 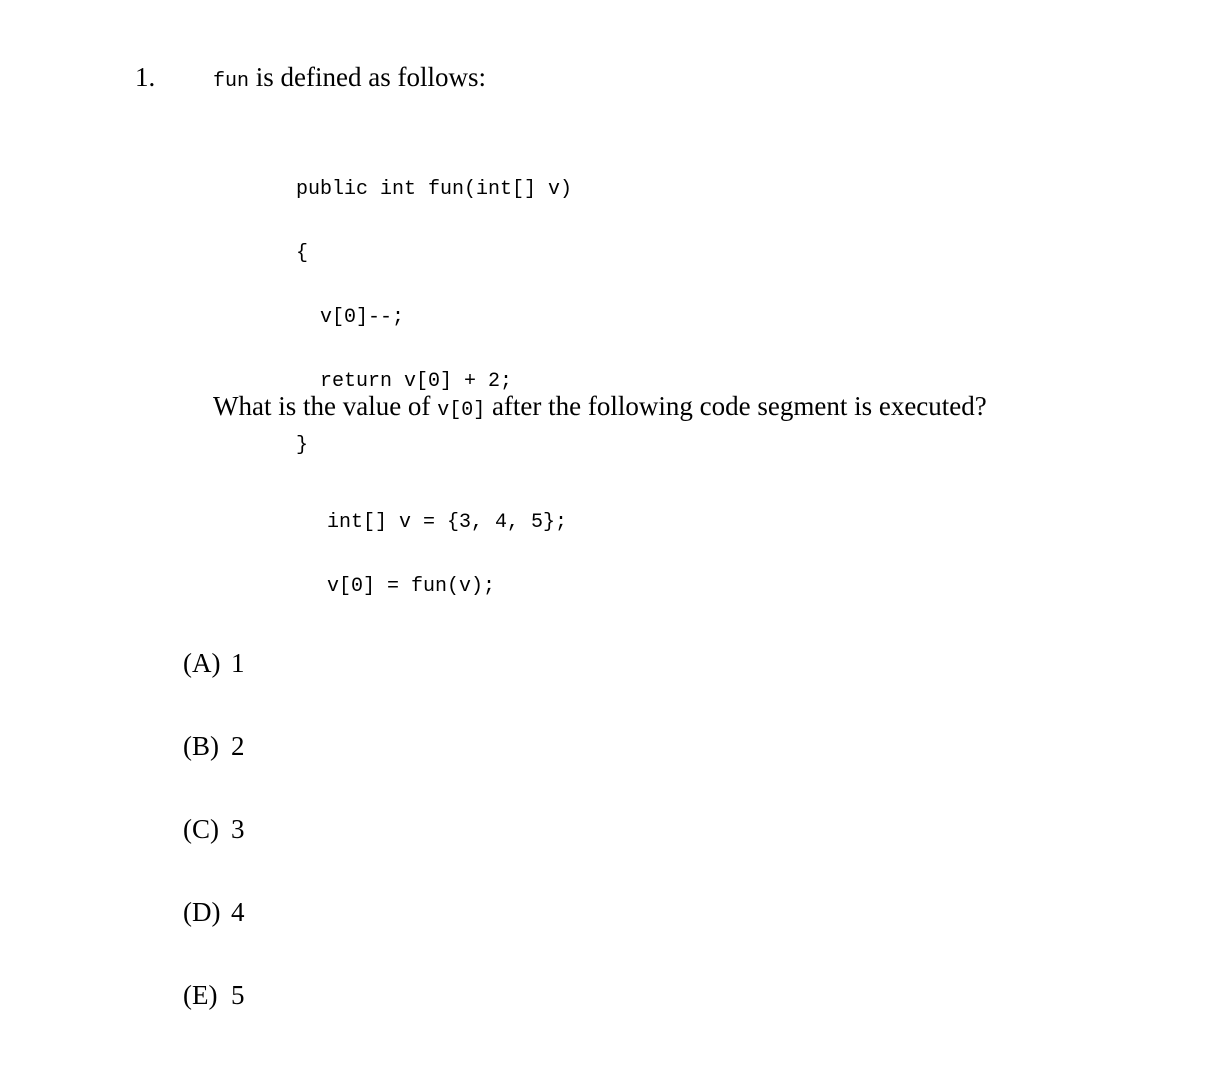 What do you see at coordinates (302, 445) in the screenshot?
I see `code-line: }` at bounding box center [302, 445].